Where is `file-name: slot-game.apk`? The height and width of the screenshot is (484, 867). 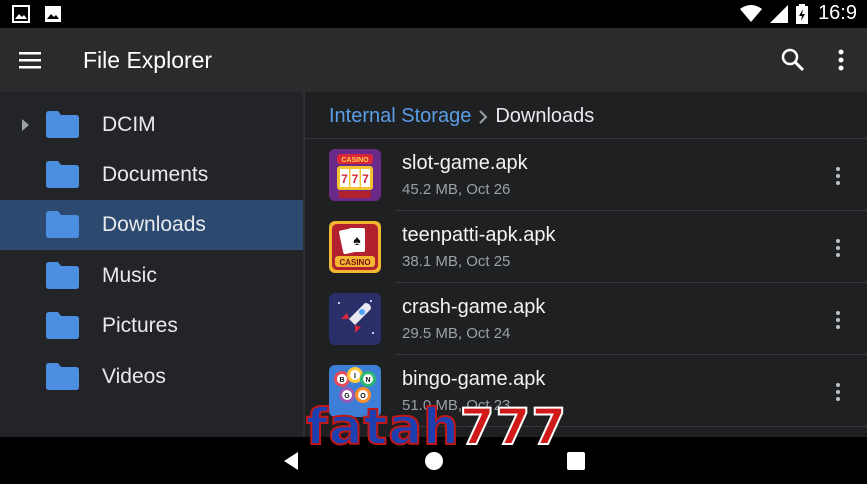 file-name: slot-game.apk is located at coordinates (465, 163).